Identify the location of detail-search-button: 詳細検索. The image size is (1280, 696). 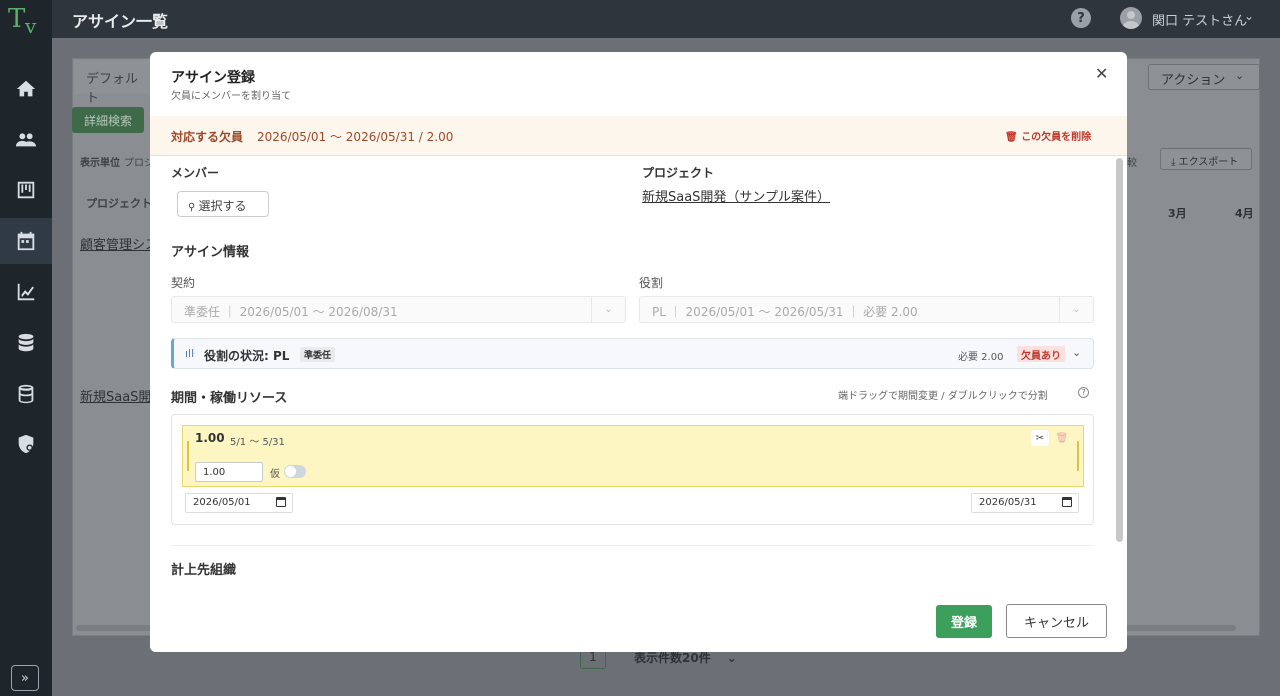
(108, 120).